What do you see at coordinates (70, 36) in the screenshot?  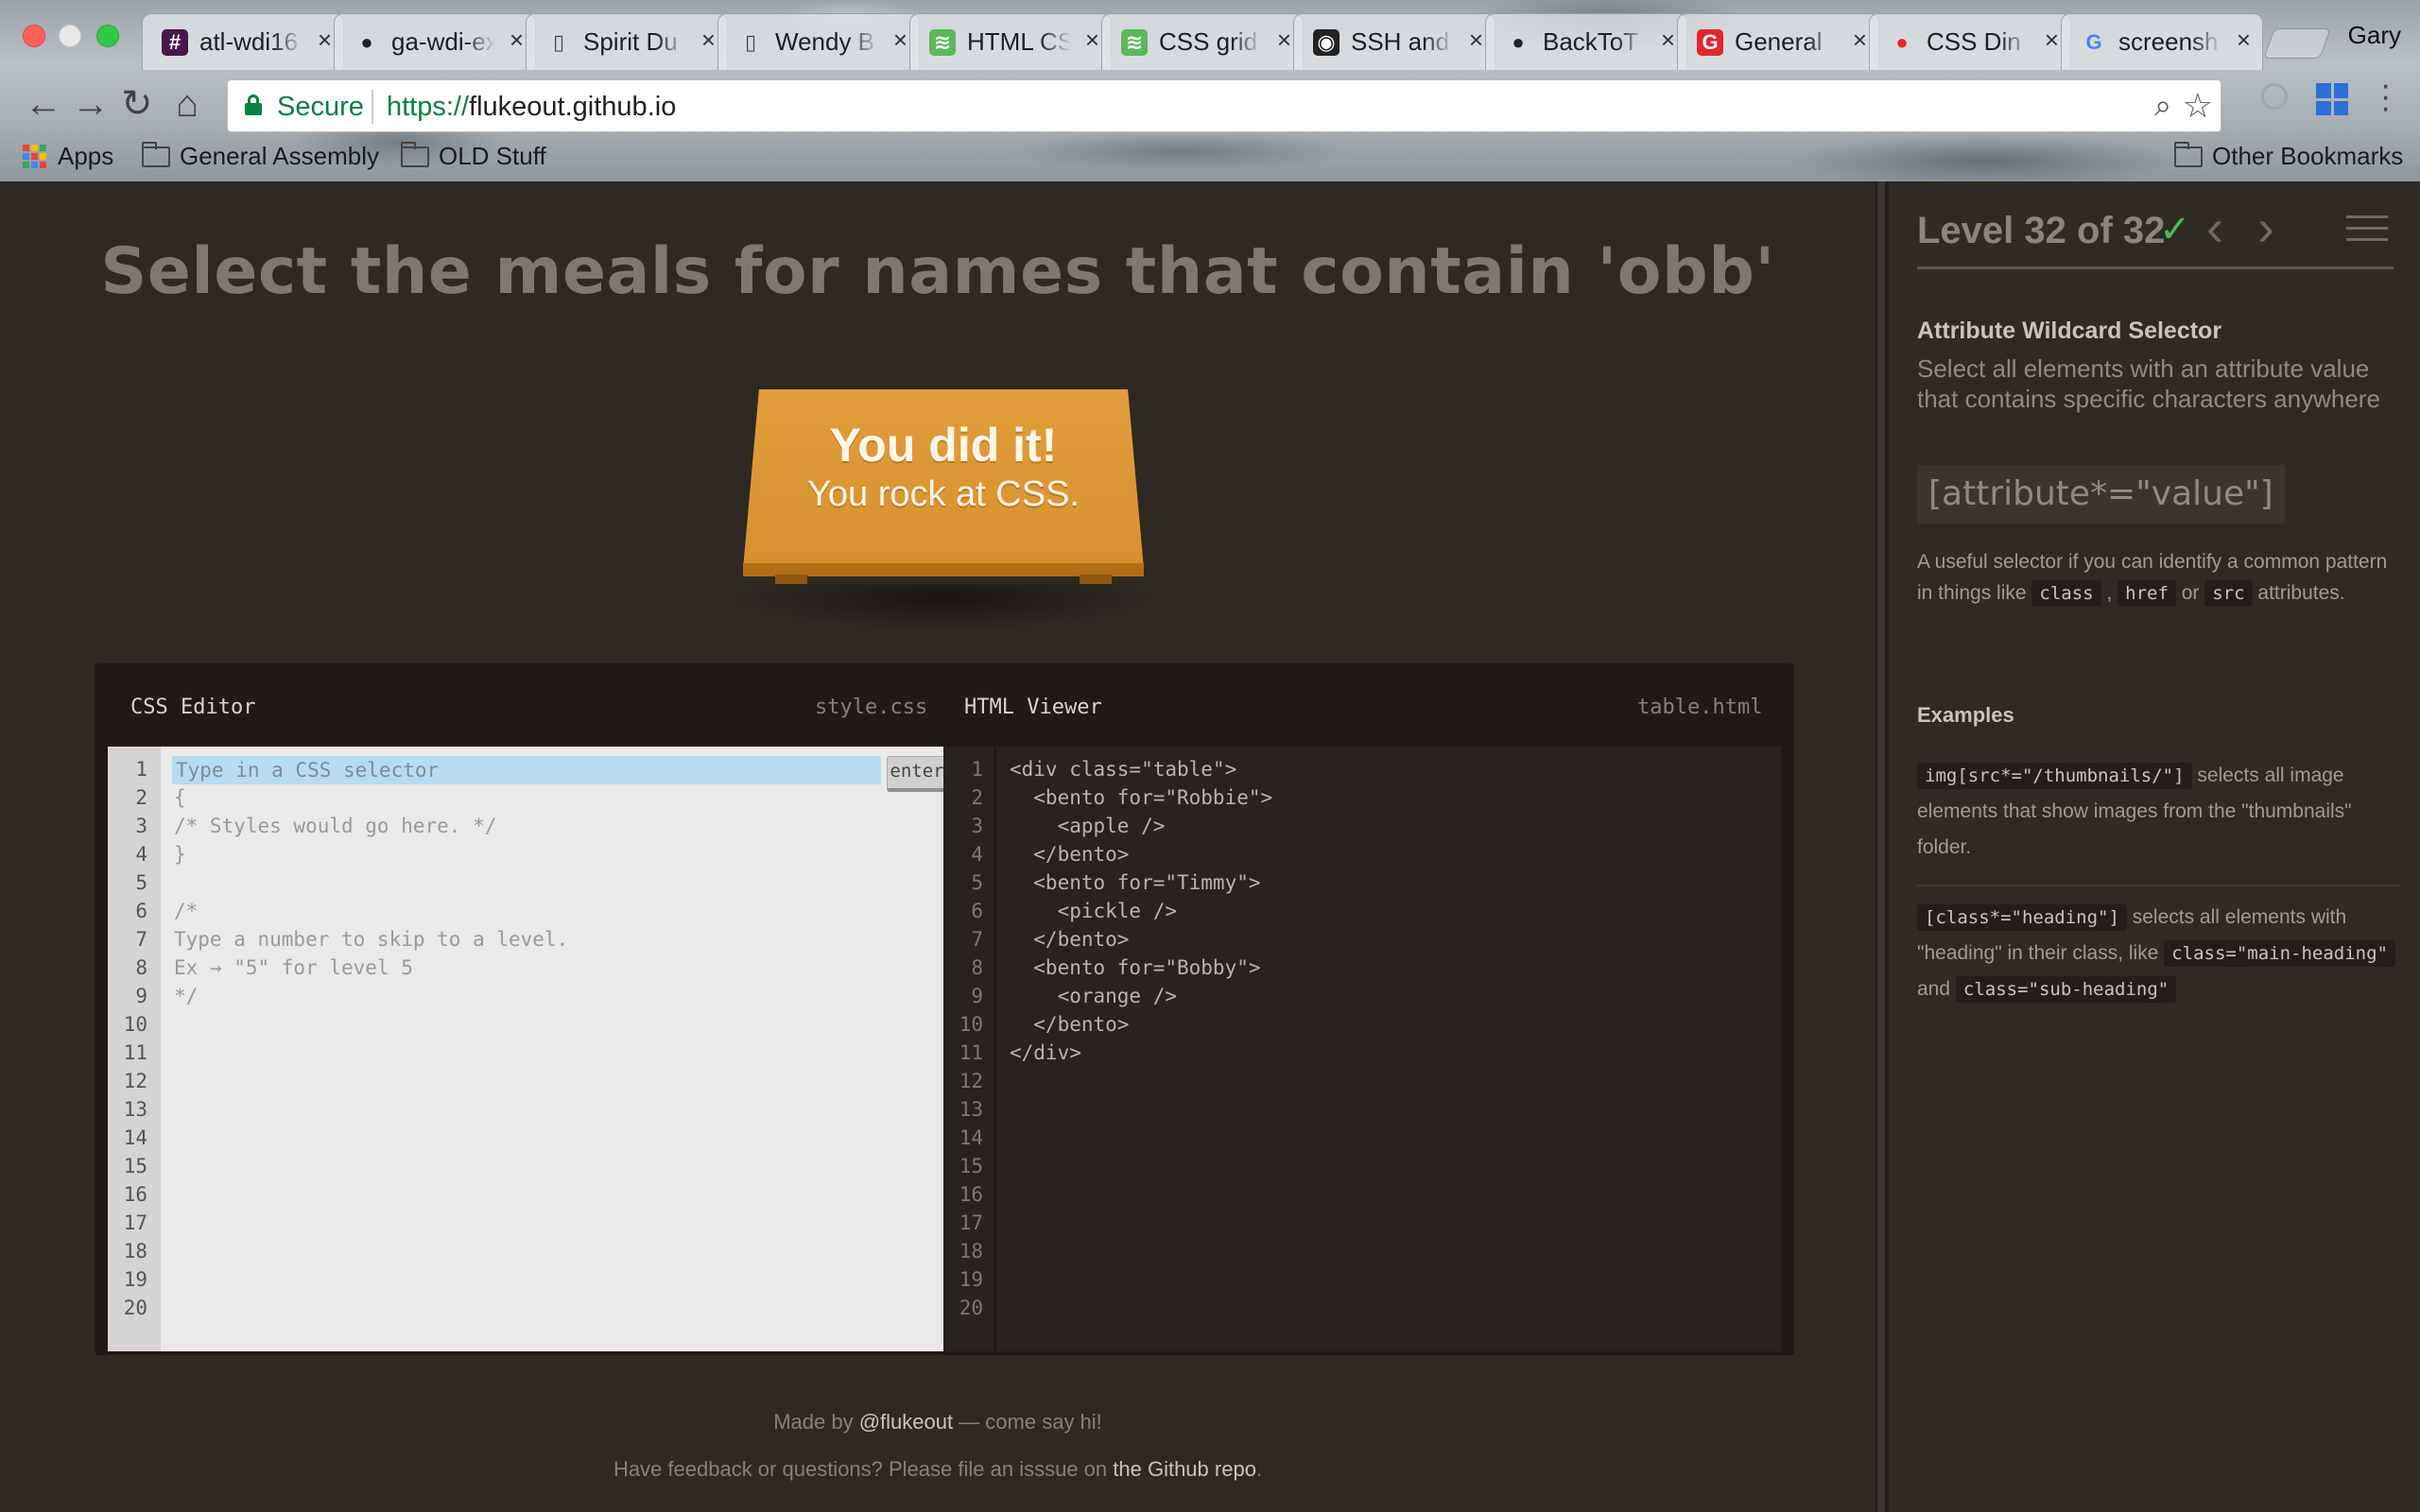 I see `window-minimize-button` at bounding box center [70, 36].